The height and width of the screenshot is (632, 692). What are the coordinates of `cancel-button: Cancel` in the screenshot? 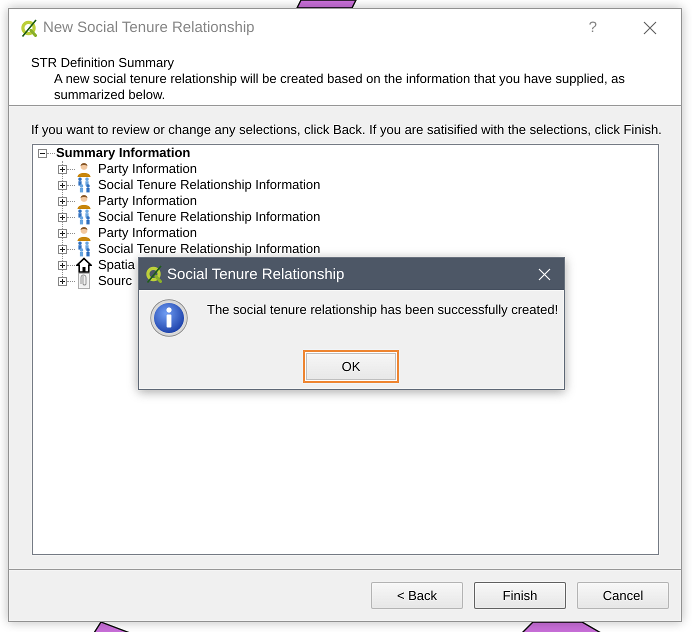 It's located at (623, 595).